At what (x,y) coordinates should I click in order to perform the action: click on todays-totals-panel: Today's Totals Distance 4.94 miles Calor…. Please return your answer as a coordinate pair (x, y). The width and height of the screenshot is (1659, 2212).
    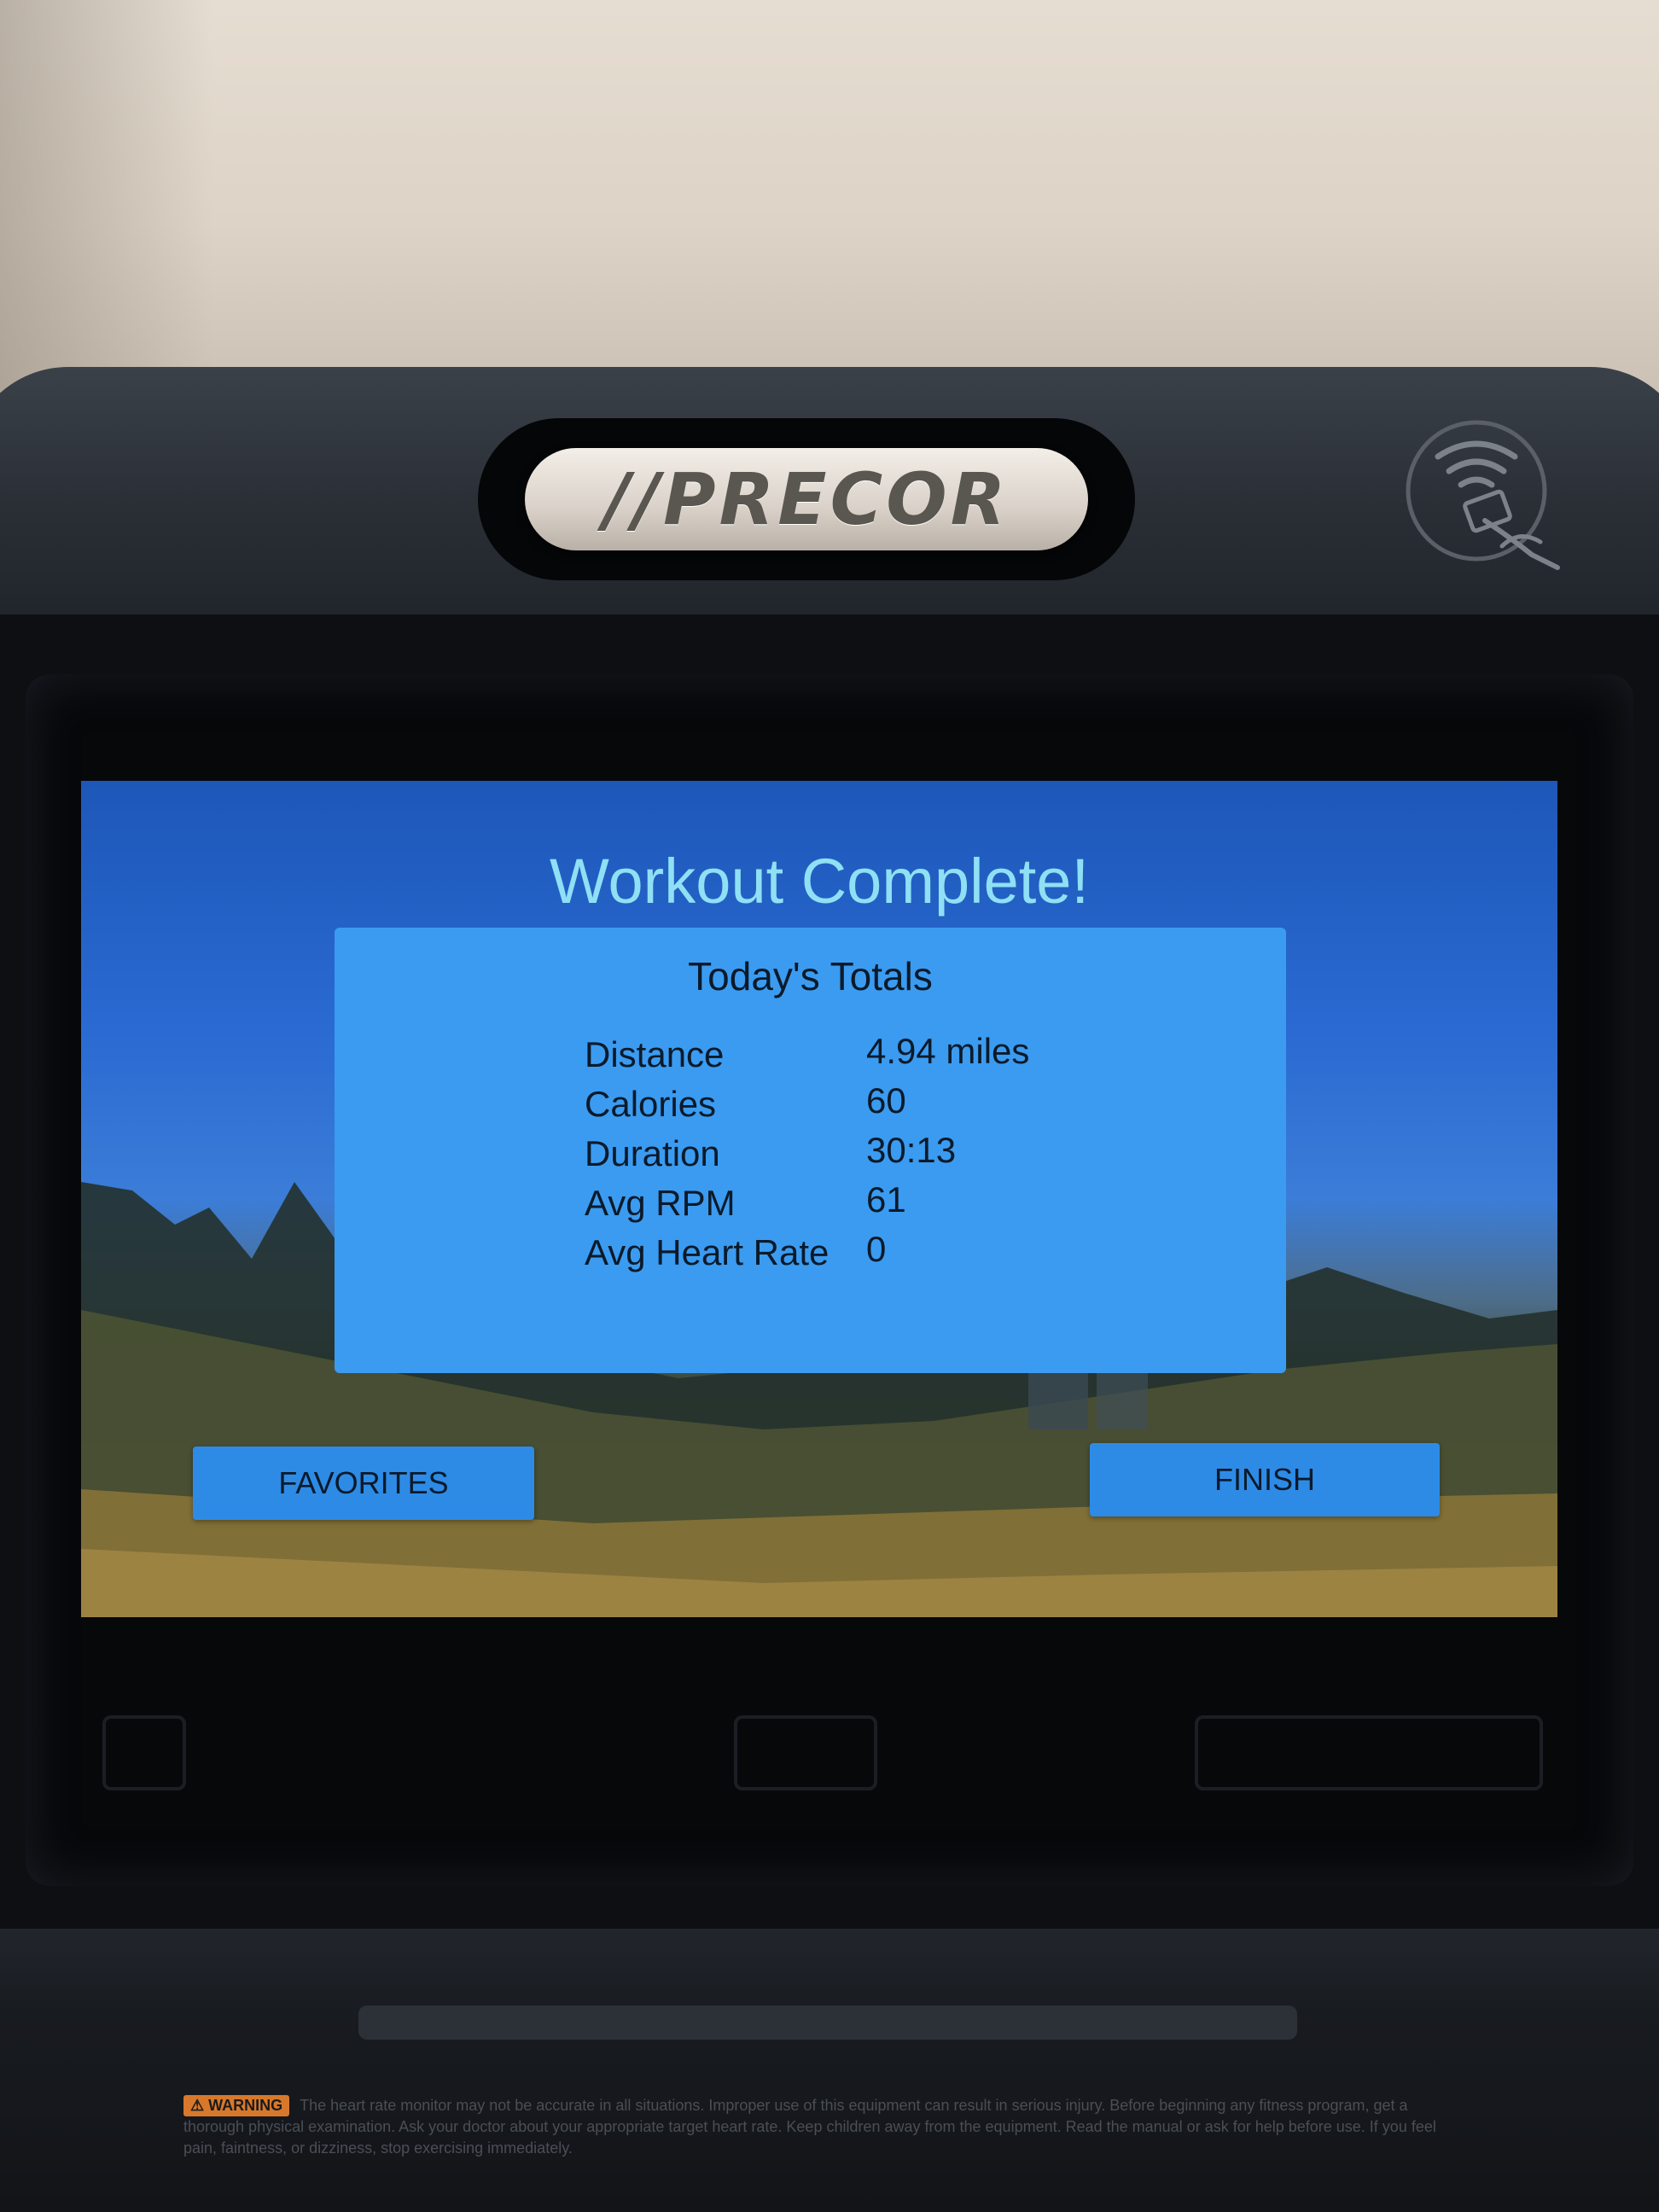
    Looking at the image, I should click on (810, 1150).